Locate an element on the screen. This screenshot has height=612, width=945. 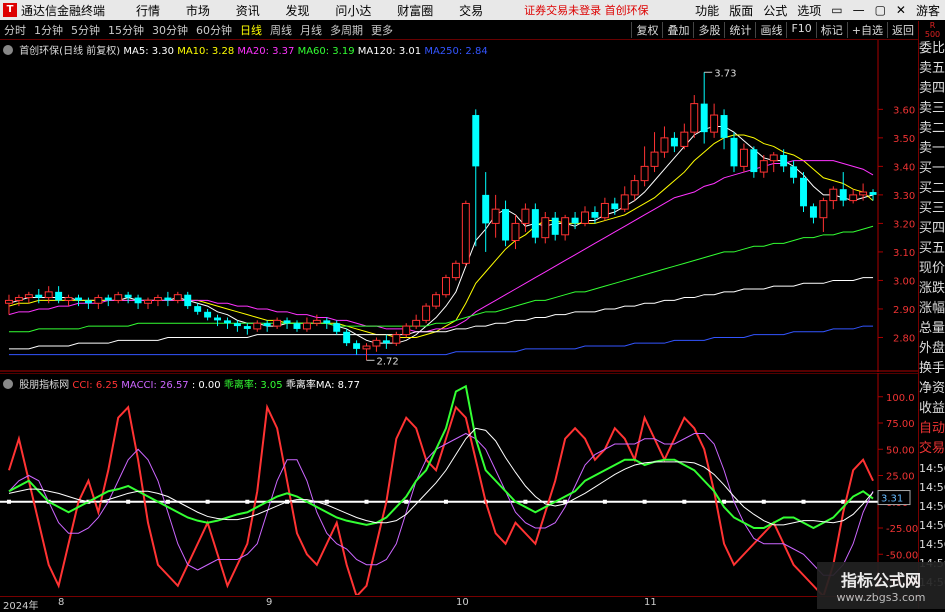
menu-item-options: 选项 is located at coordinates (809, 10).